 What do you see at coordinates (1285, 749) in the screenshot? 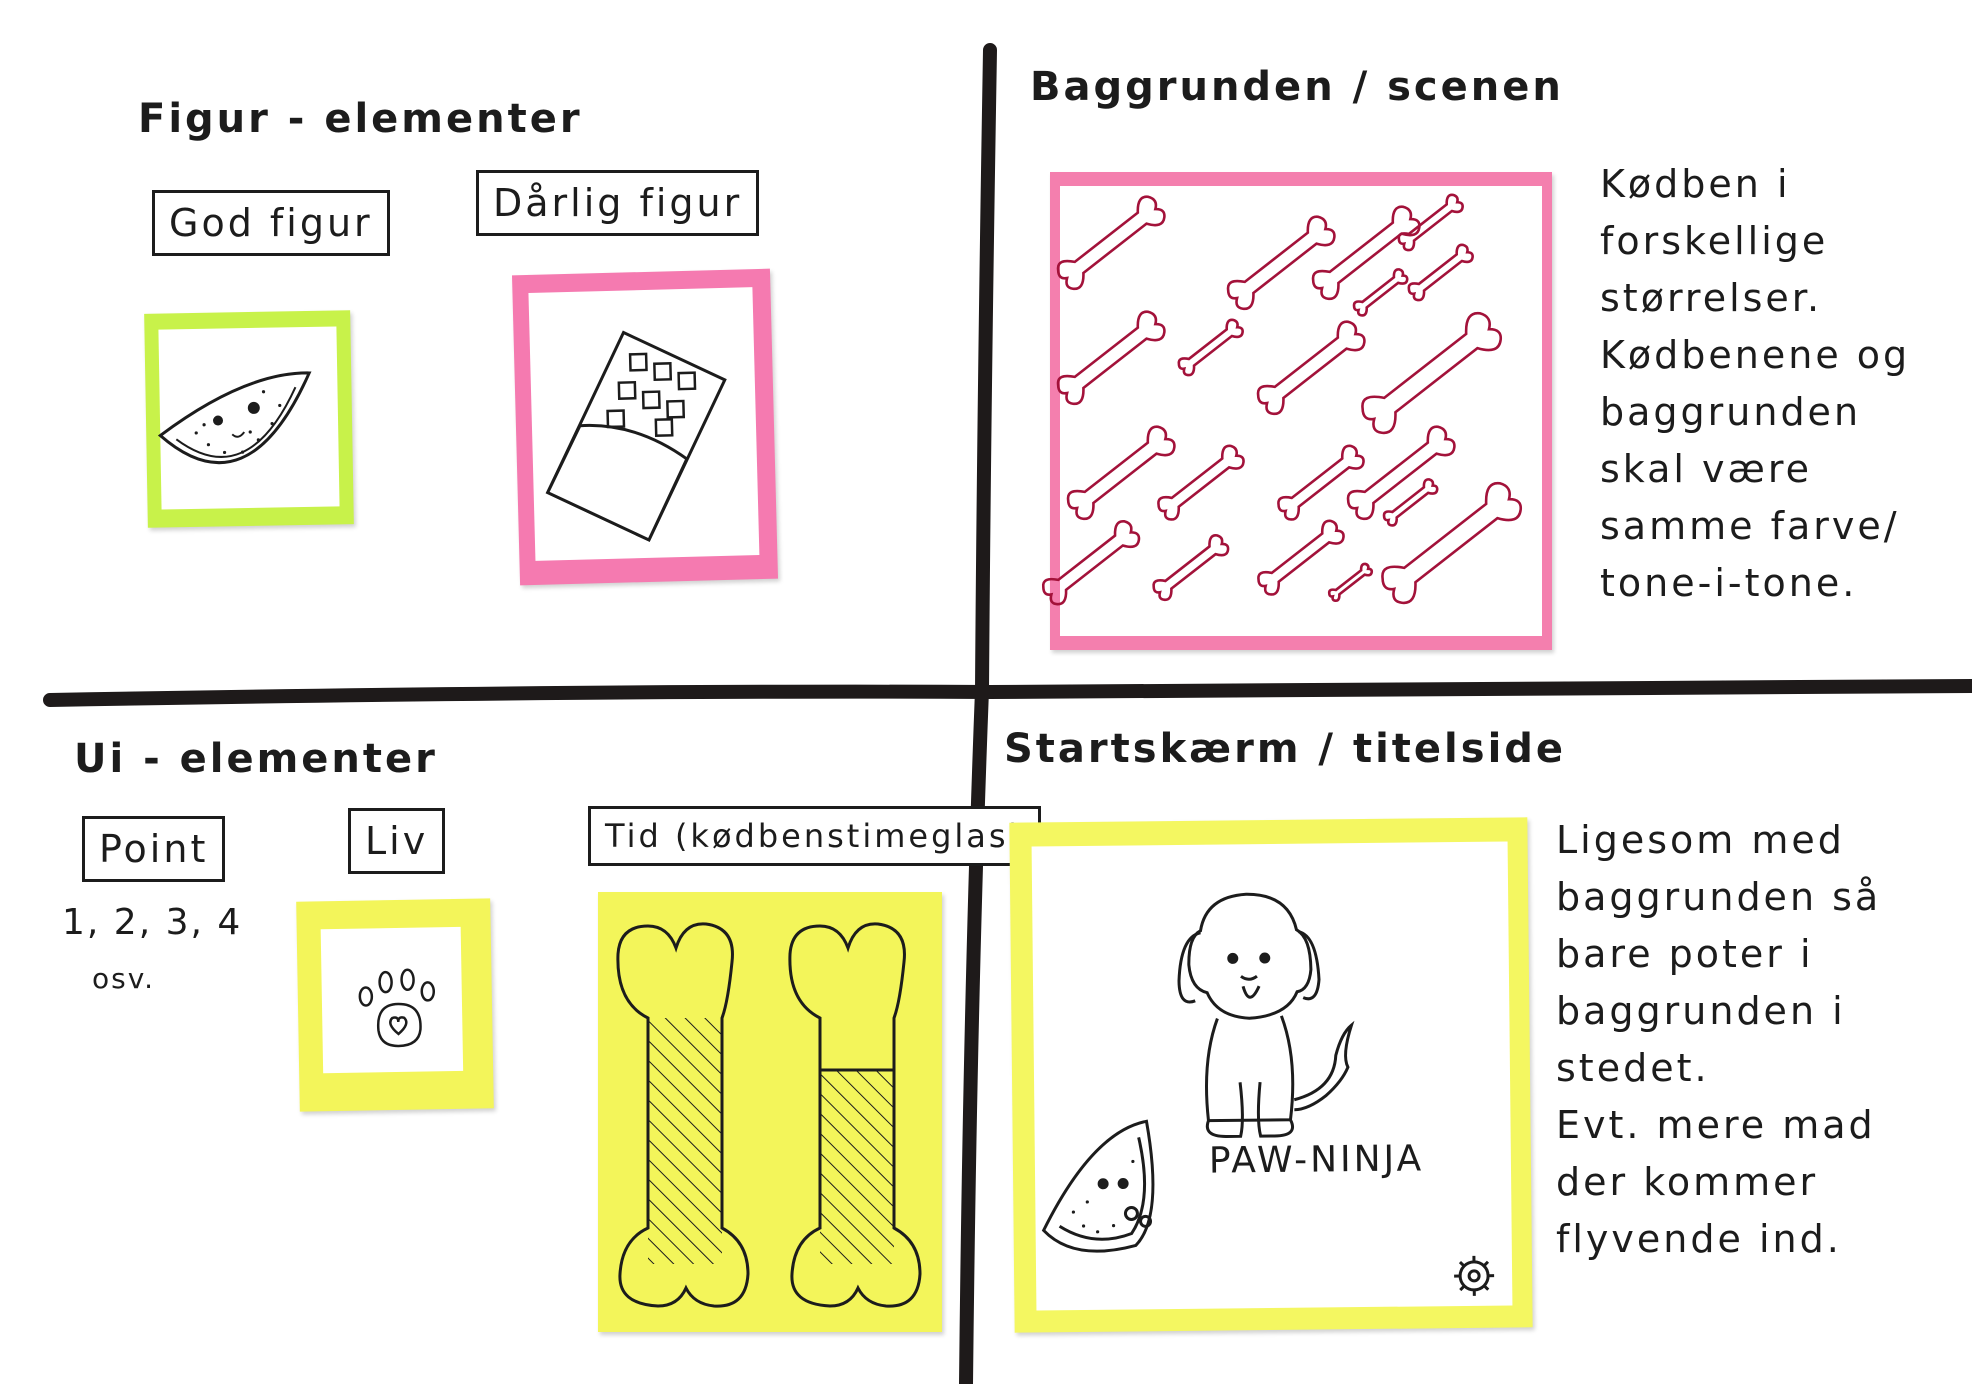
I see `start-section-title: Startskærm / titelside` at bounding box center [1285, 749].